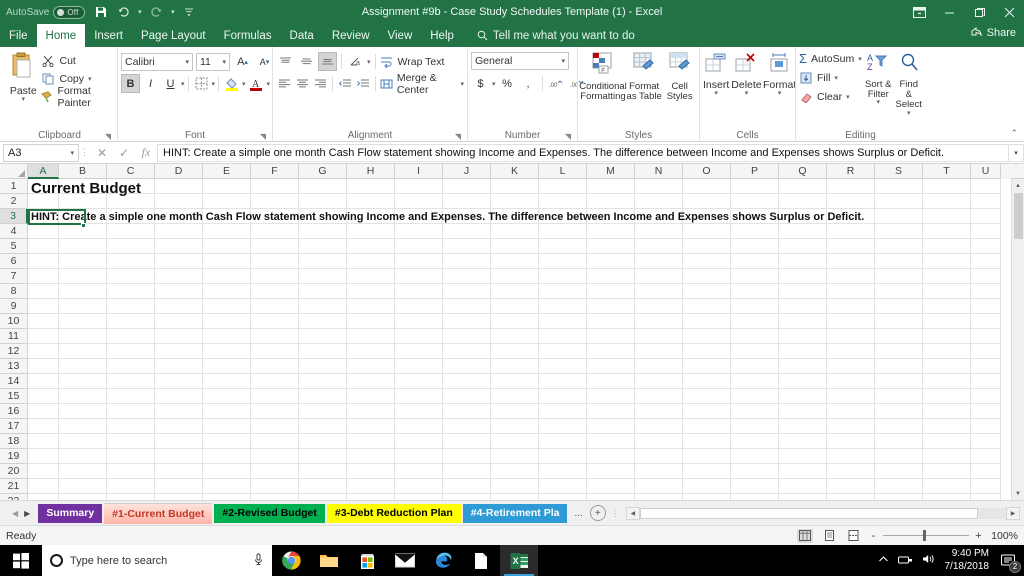 Image resolution: width=1024 pixels, height=576 pixels. What do you see at coordinates (515, 186) in the screenshot?
I see `cell-k1` at bounding box center [515, 186].